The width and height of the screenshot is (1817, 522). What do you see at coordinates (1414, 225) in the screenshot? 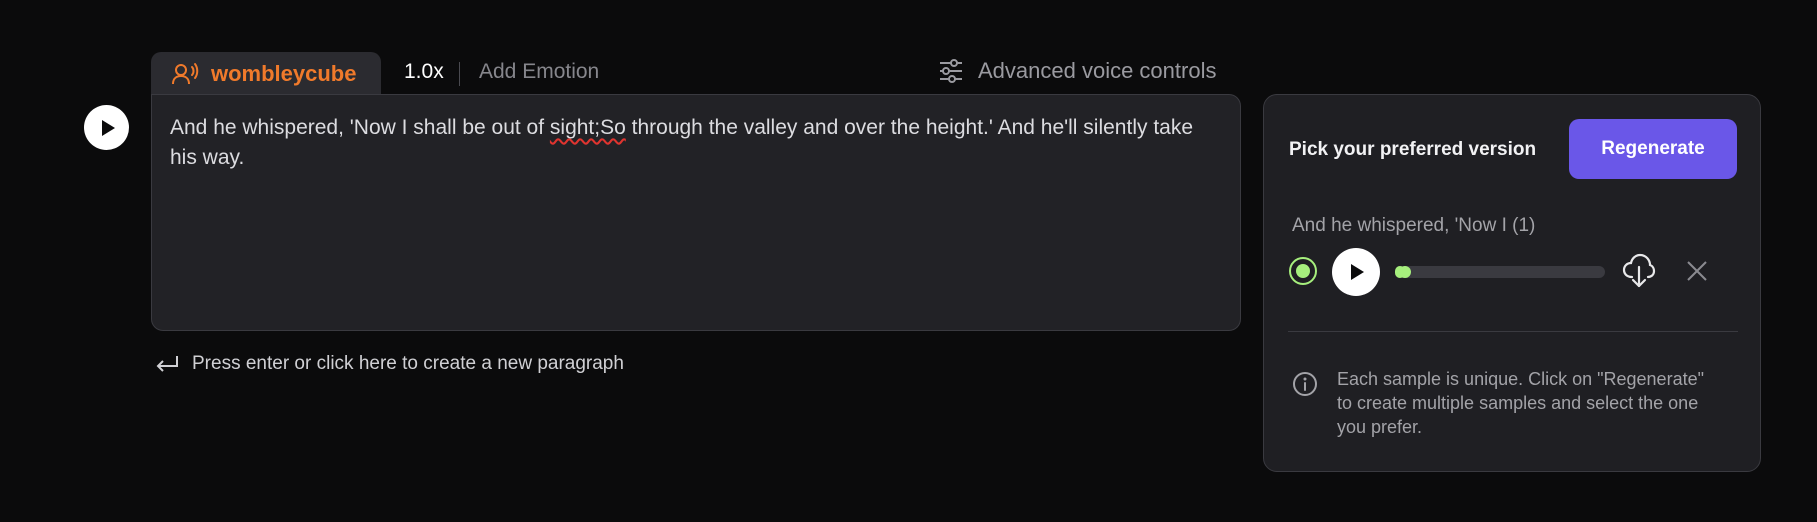
I see `sample-title: And he whispered, 'Now I (1)` at bounding box center [1414, 225].